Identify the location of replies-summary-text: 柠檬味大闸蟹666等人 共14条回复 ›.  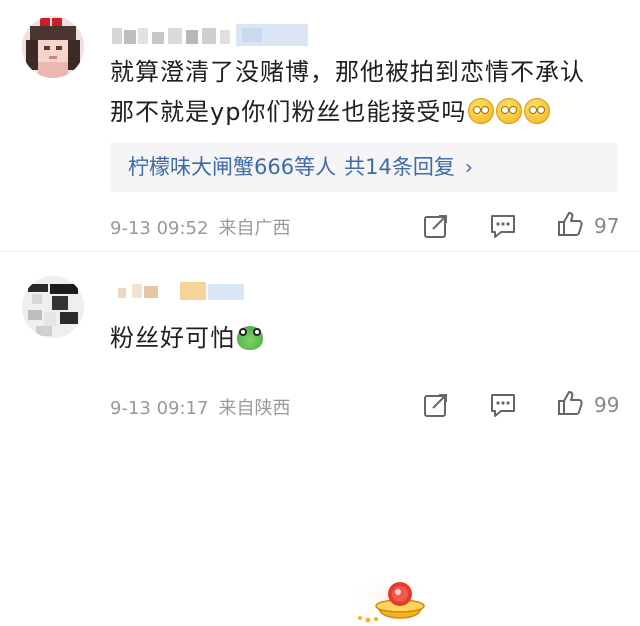
(300, 167).